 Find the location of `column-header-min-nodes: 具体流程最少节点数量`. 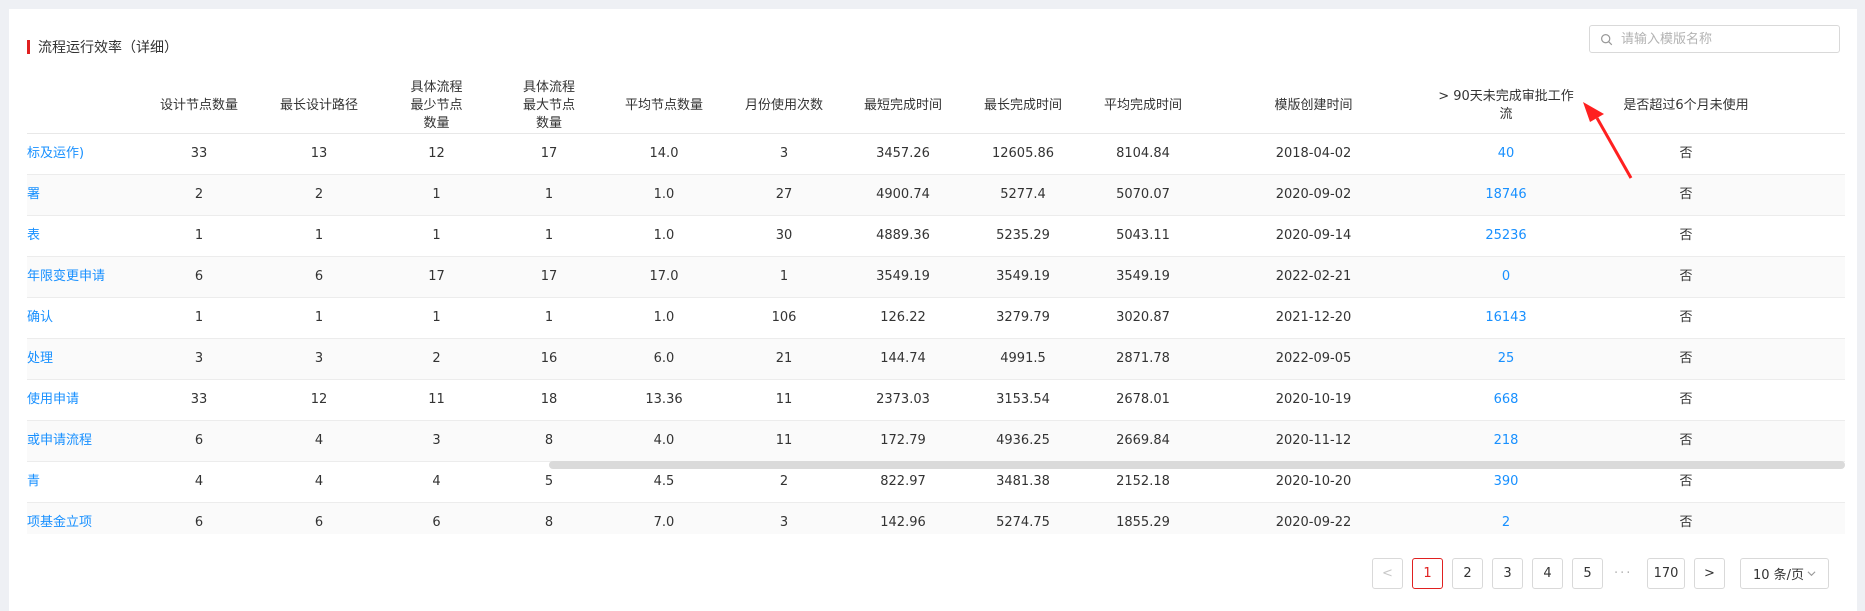

column-header-min-nodes: 具体流程最少节点数量 is located at coordinates (436, 106).